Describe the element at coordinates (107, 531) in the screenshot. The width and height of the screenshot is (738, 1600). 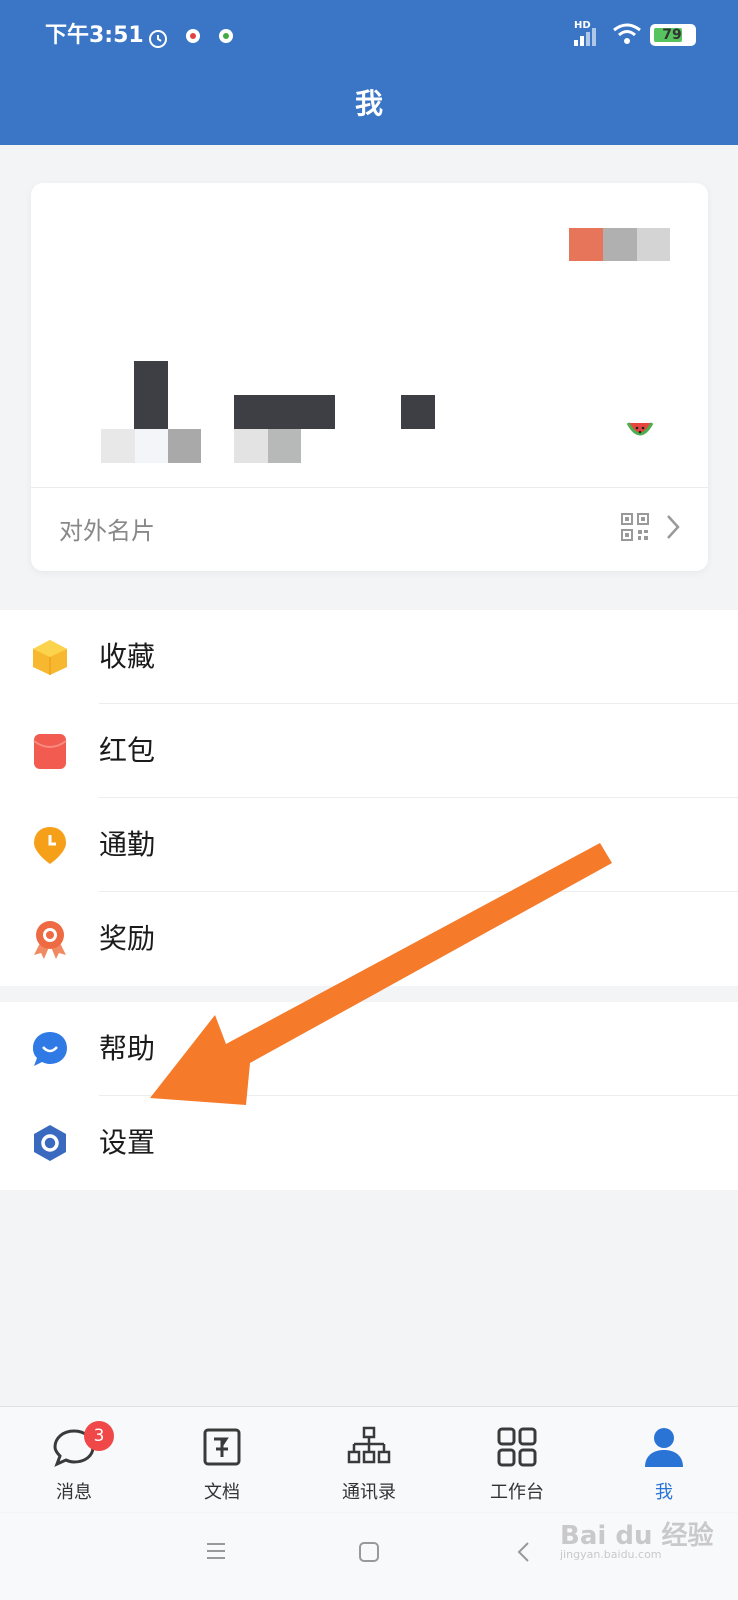
I see `external-card-label: 对外名片` at that location.